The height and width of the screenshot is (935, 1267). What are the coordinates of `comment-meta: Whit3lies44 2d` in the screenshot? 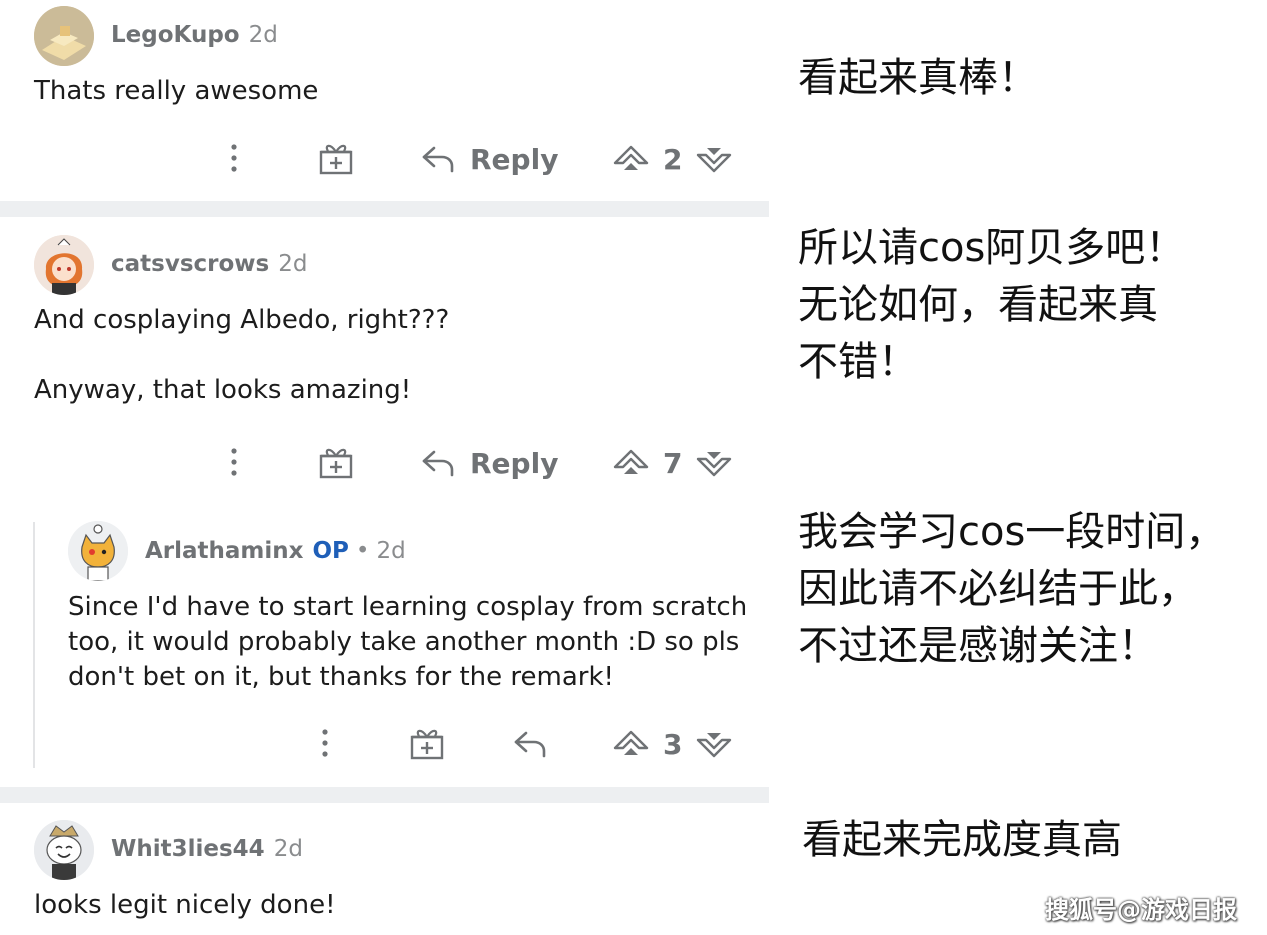 It's located at (207, 849).